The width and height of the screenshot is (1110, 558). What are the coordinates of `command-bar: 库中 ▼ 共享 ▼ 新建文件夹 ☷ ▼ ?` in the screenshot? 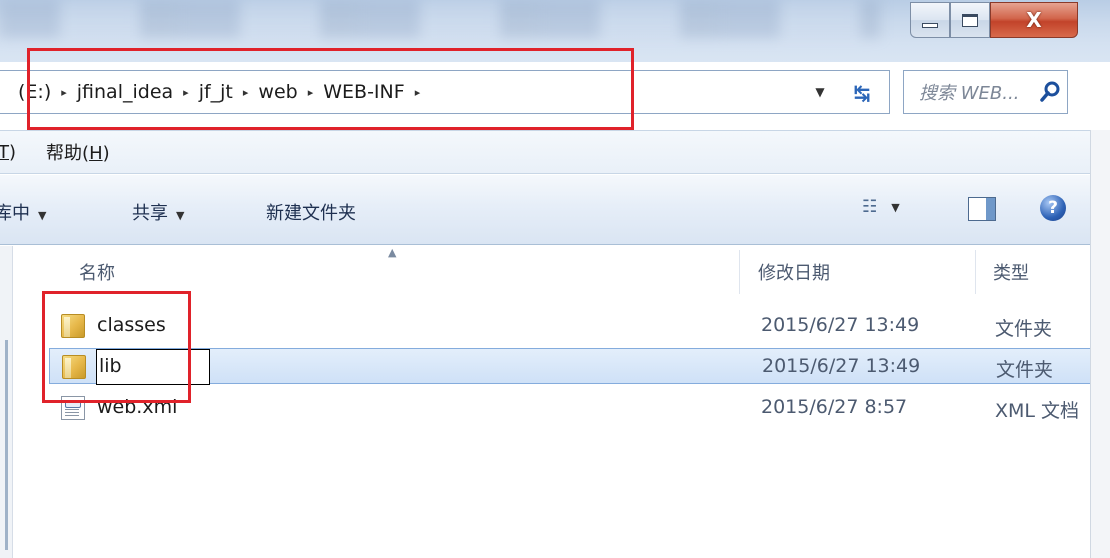 It's located at (545, 210).